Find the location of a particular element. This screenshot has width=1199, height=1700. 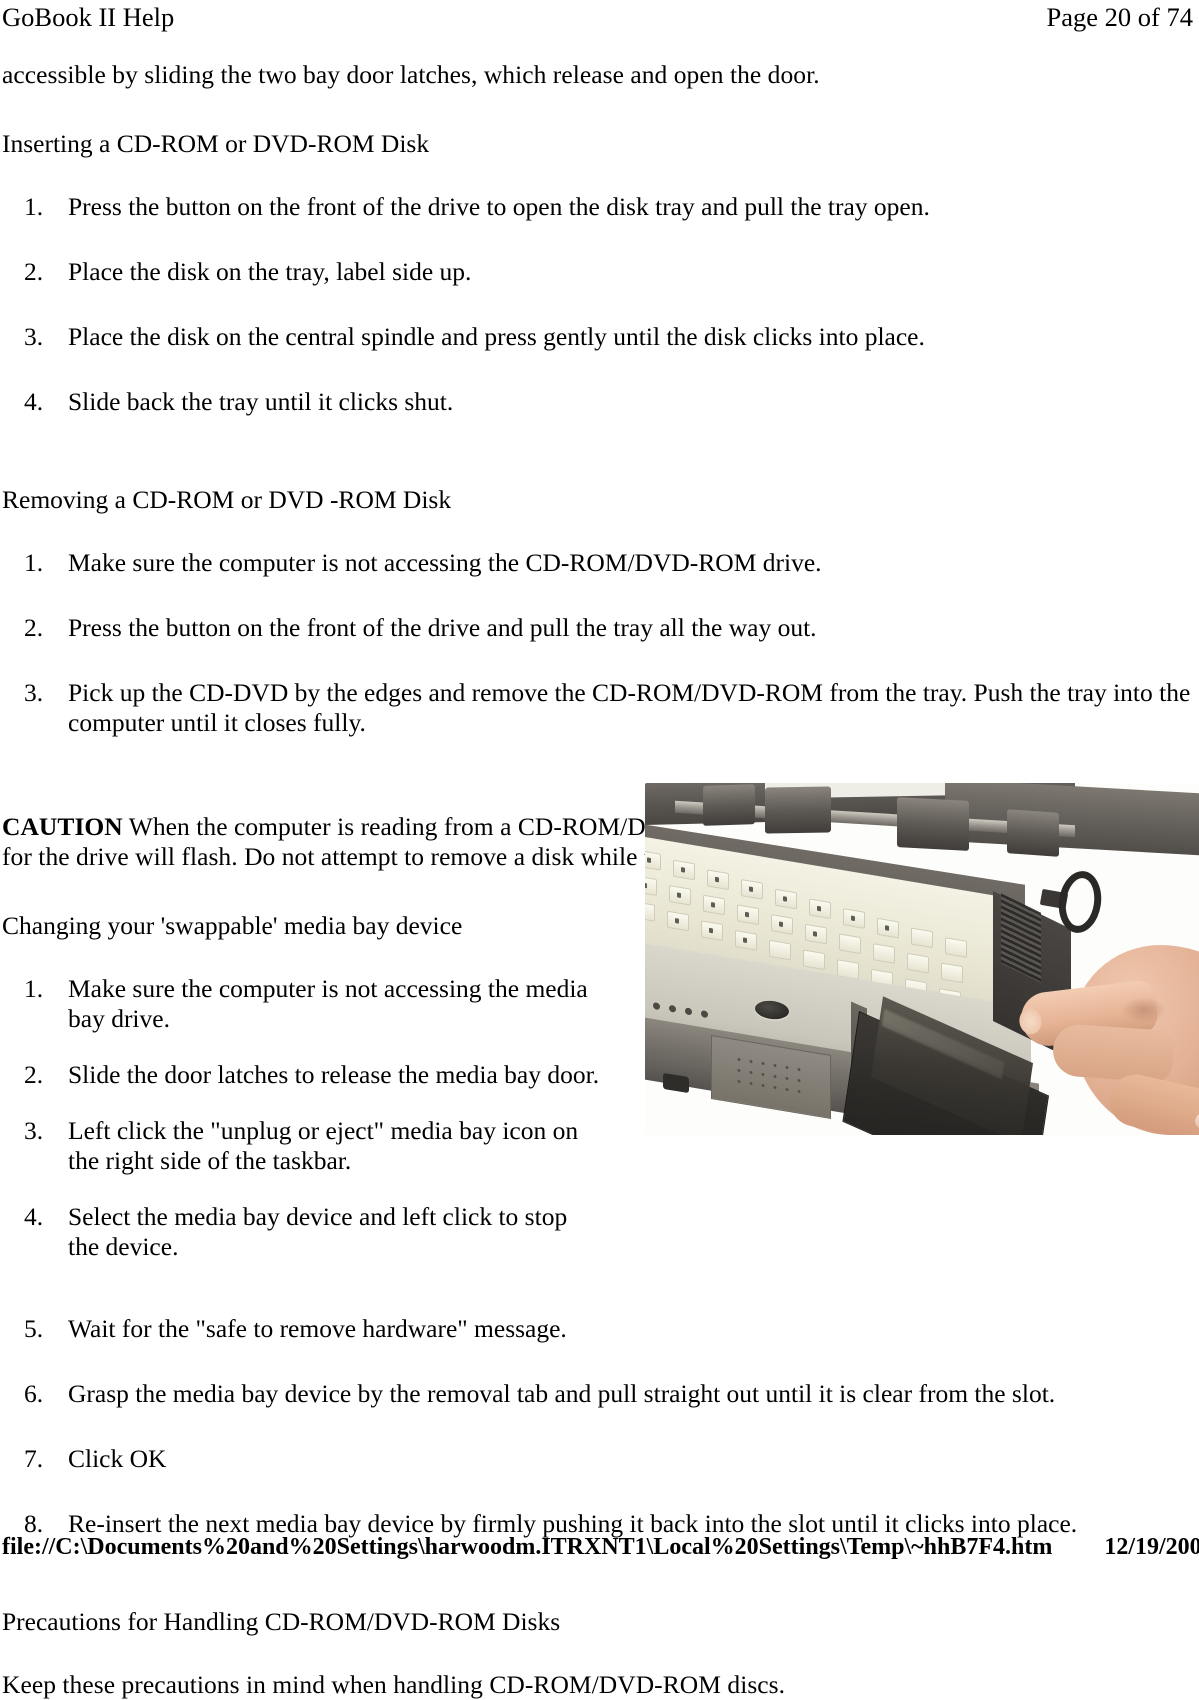

list-item-number: 7. is located at coordinates (34, 1458).